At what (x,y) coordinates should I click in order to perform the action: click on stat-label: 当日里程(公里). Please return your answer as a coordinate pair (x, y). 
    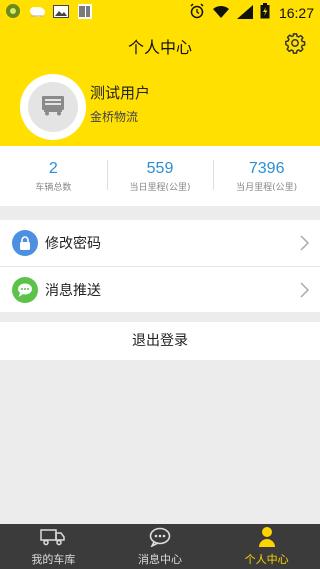
    Looking at the image, I should click on (160, 188).